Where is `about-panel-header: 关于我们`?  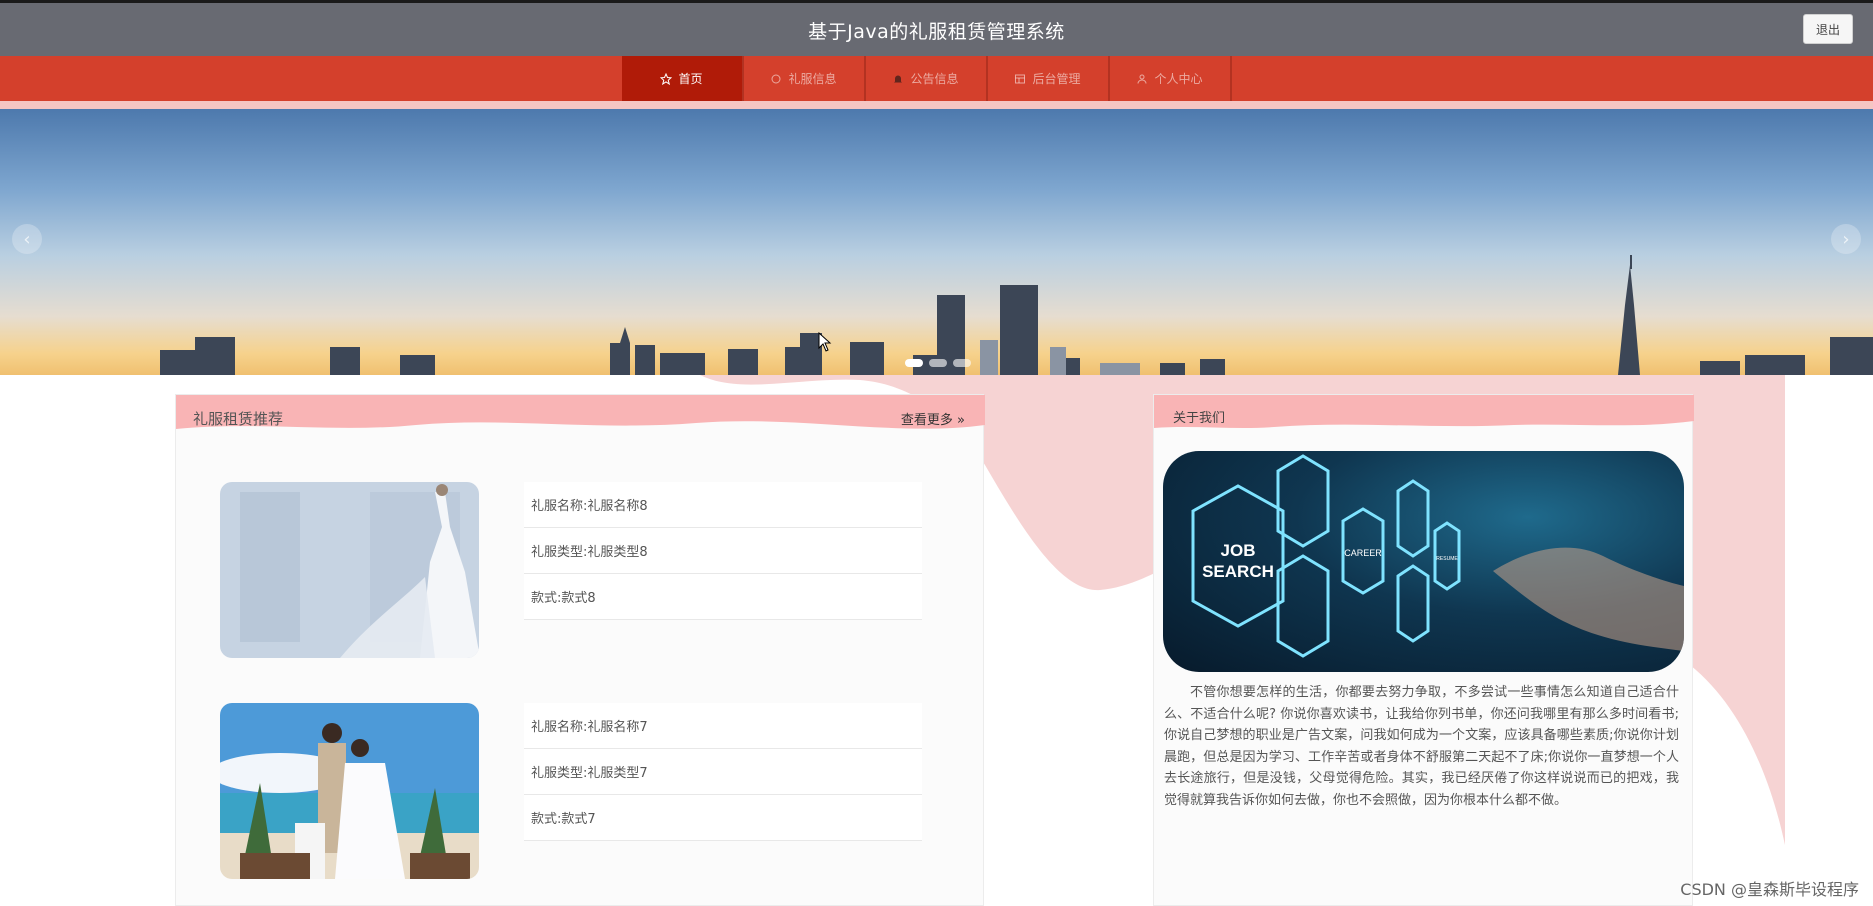 about-panel-header: 关于我们 is located at coordinates (1424, 418).